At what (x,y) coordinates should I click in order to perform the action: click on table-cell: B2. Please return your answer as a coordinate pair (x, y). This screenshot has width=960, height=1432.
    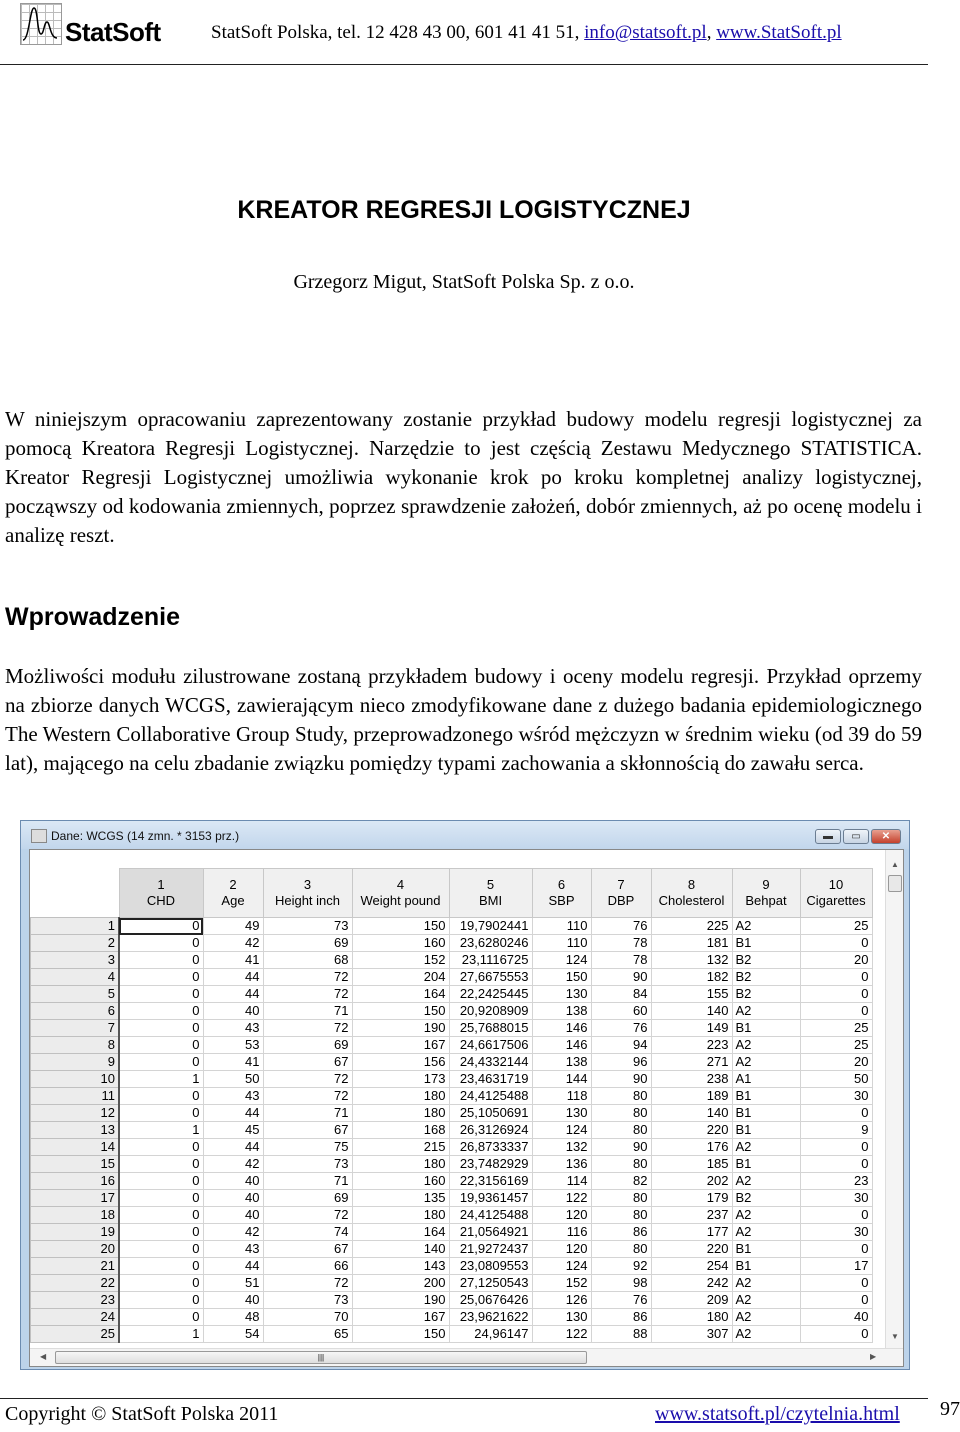
    Looking at the image, I should click on (766, 960).